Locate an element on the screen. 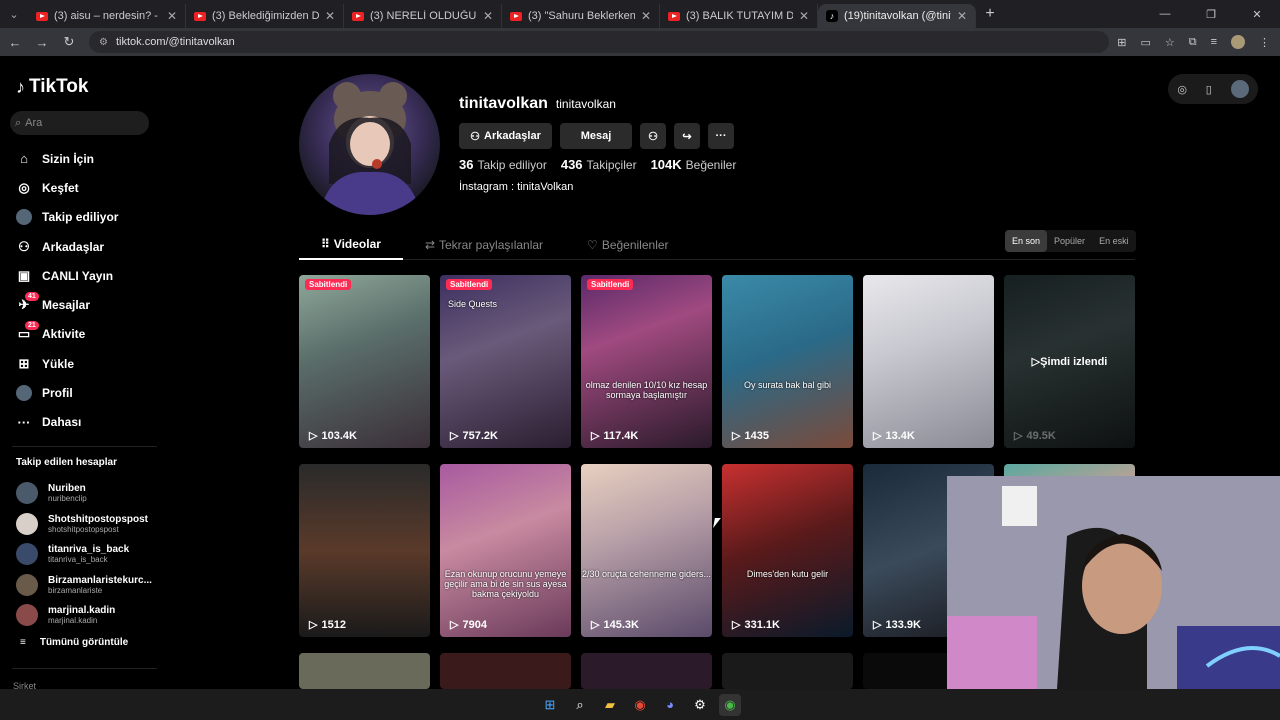 This screenshot has width=1280, height=720. site-info-icon: ⚙ is located at coordinates (103, 42).